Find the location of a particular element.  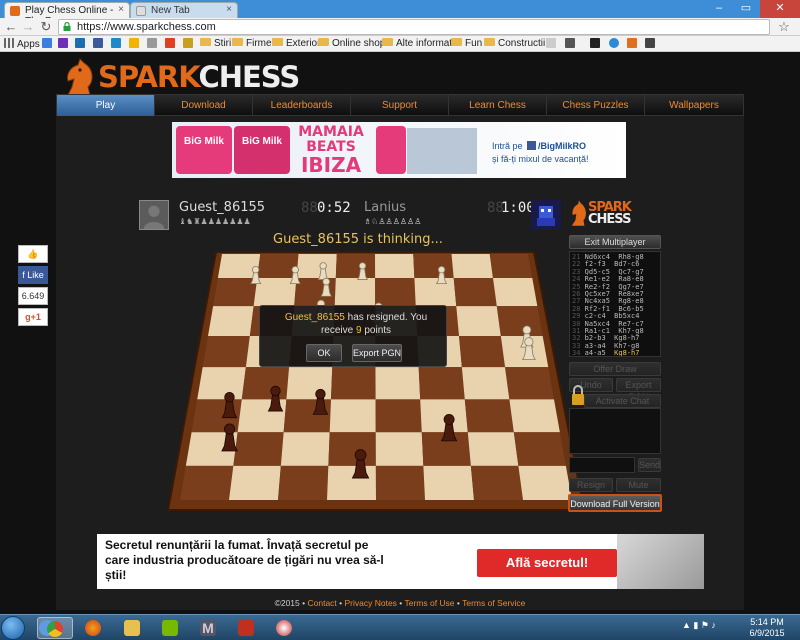

star-icon: ☆ is located at coordinates (784, 27).